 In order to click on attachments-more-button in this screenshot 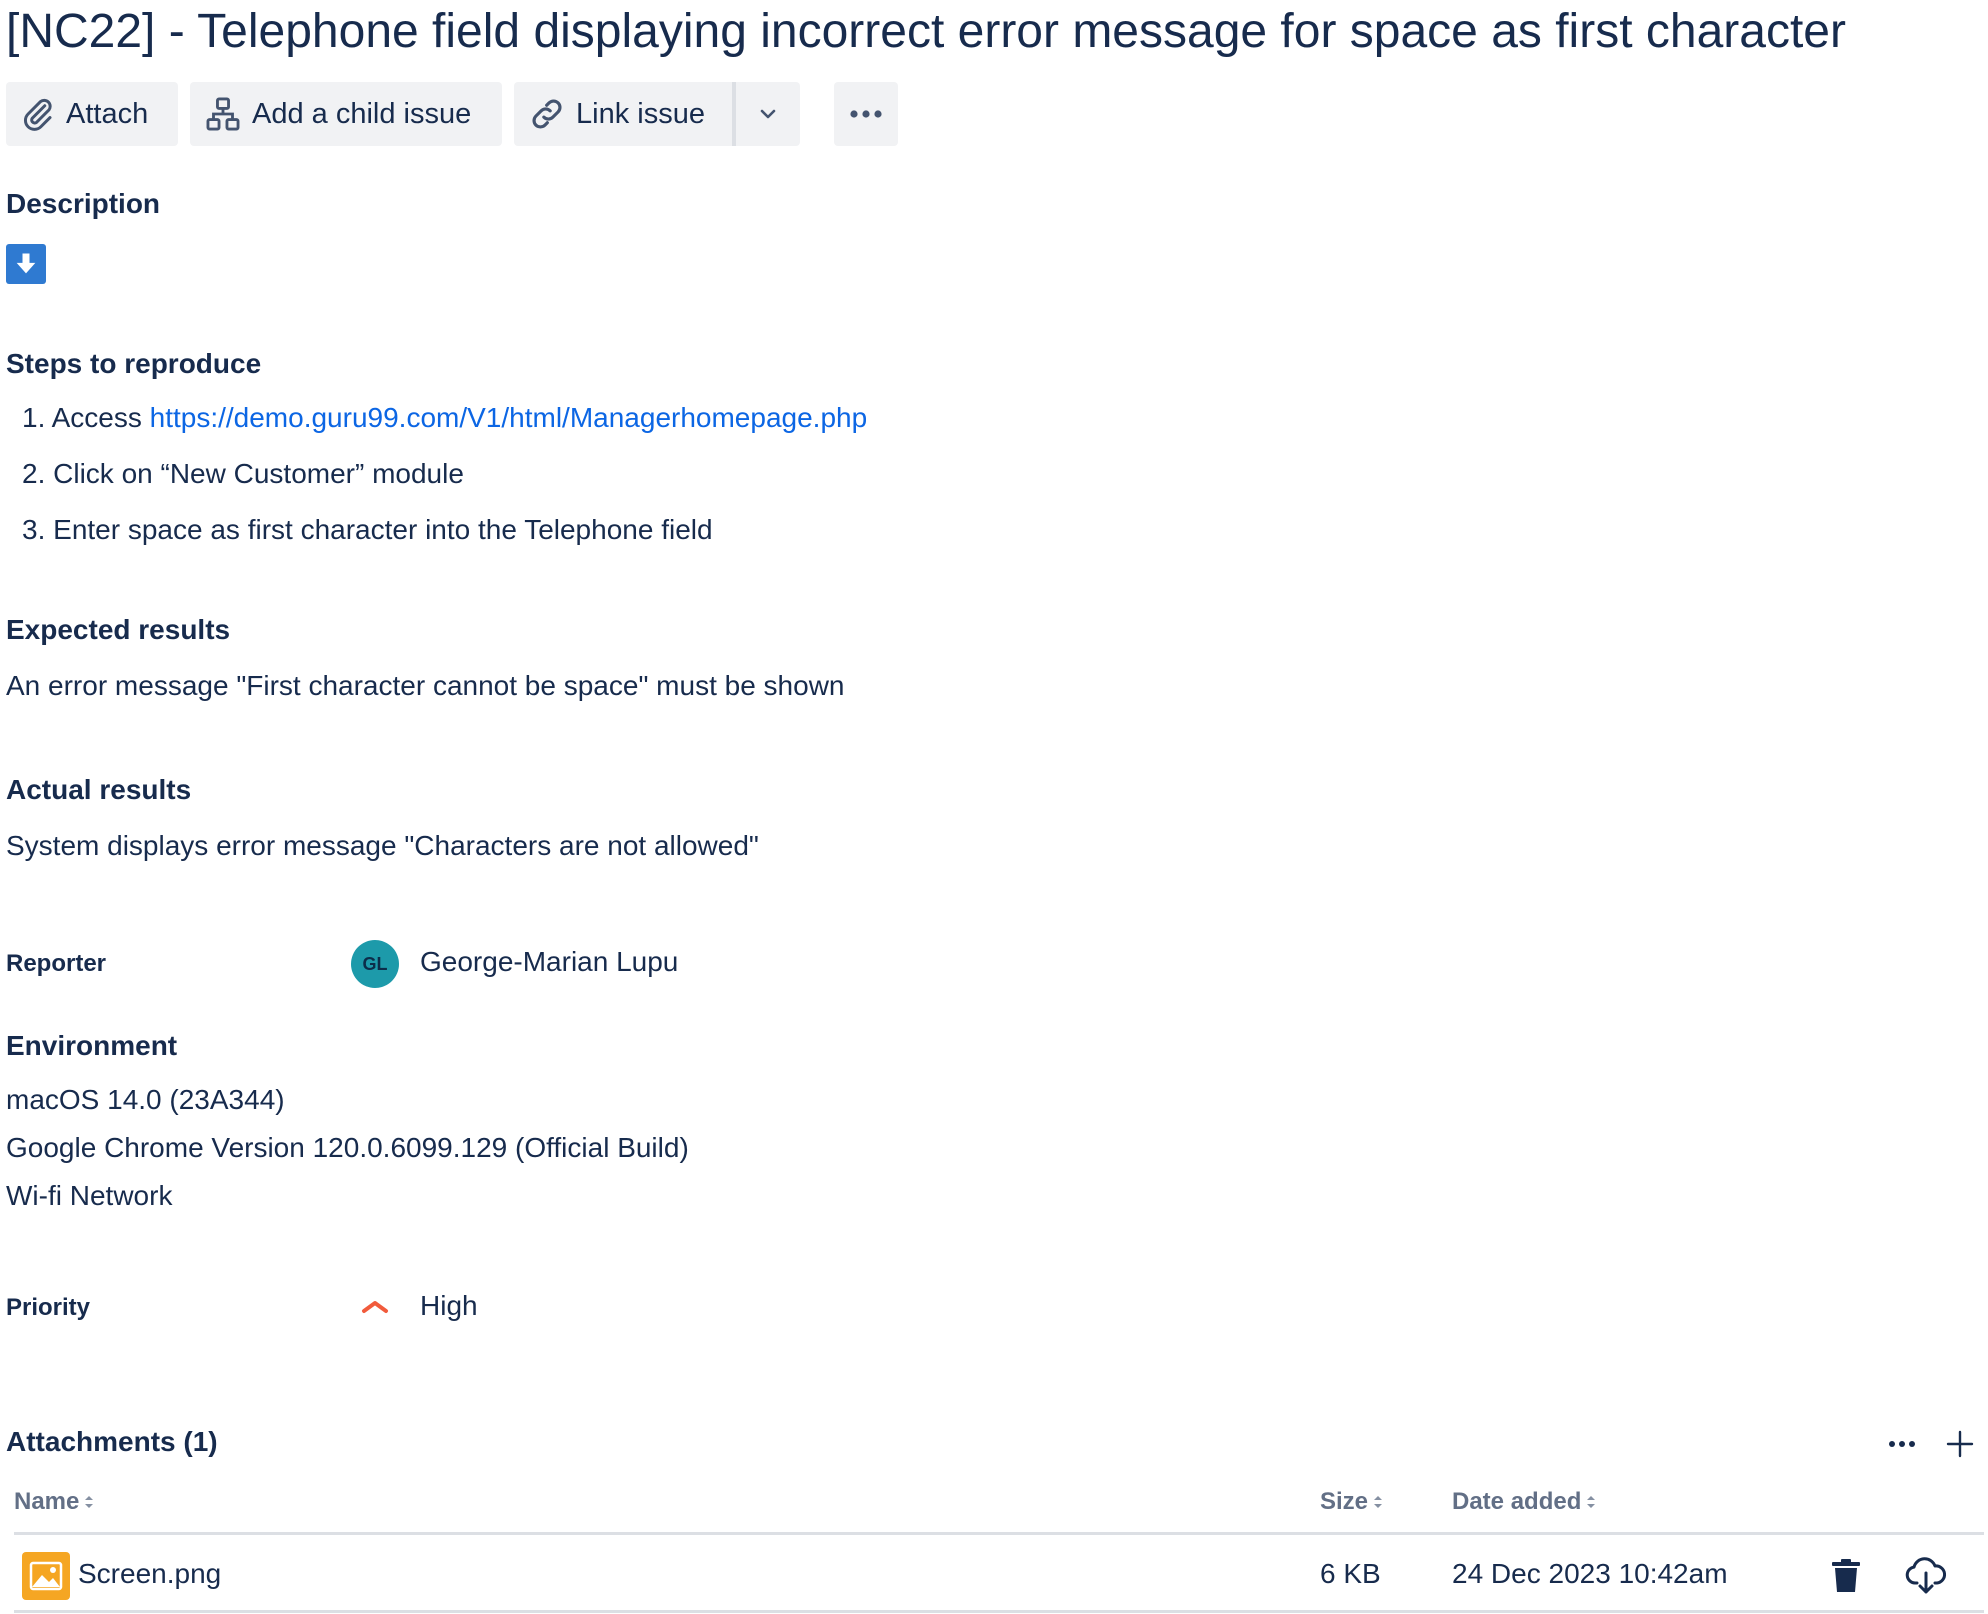, I will do `click(1902, 1444)`.